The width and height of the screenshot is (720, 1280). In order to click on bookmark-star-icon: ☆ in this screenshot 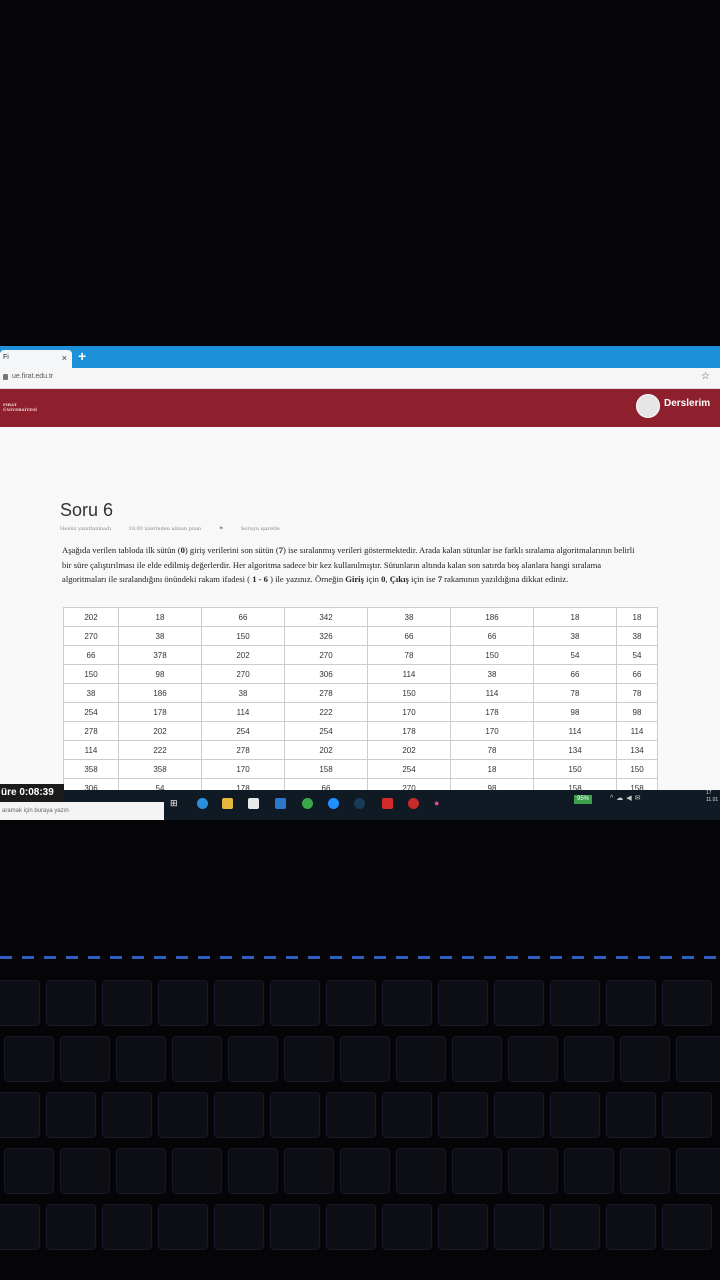, I will do `click(705, 376)`.